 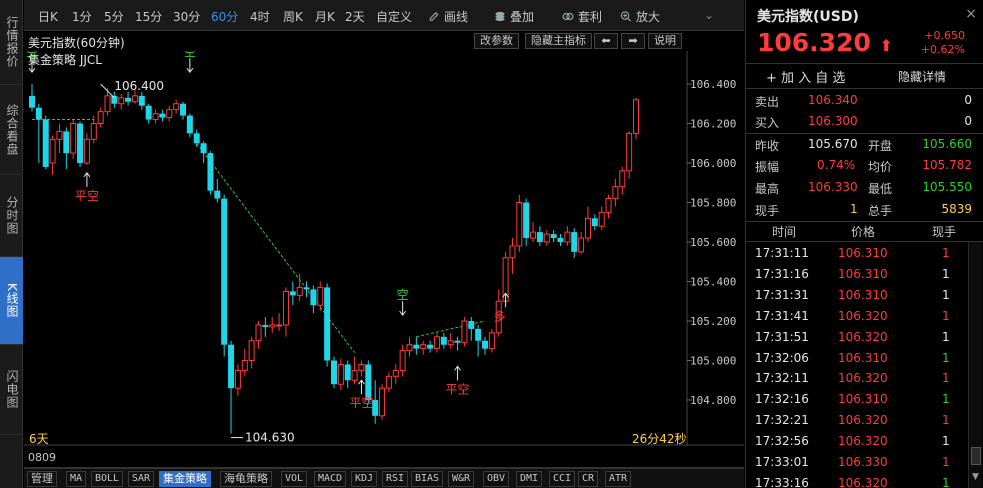 What do you see at coordinates (148, 16) in the screenshot?
I see `period-15m: 15分` at bounding box center [148, 16].